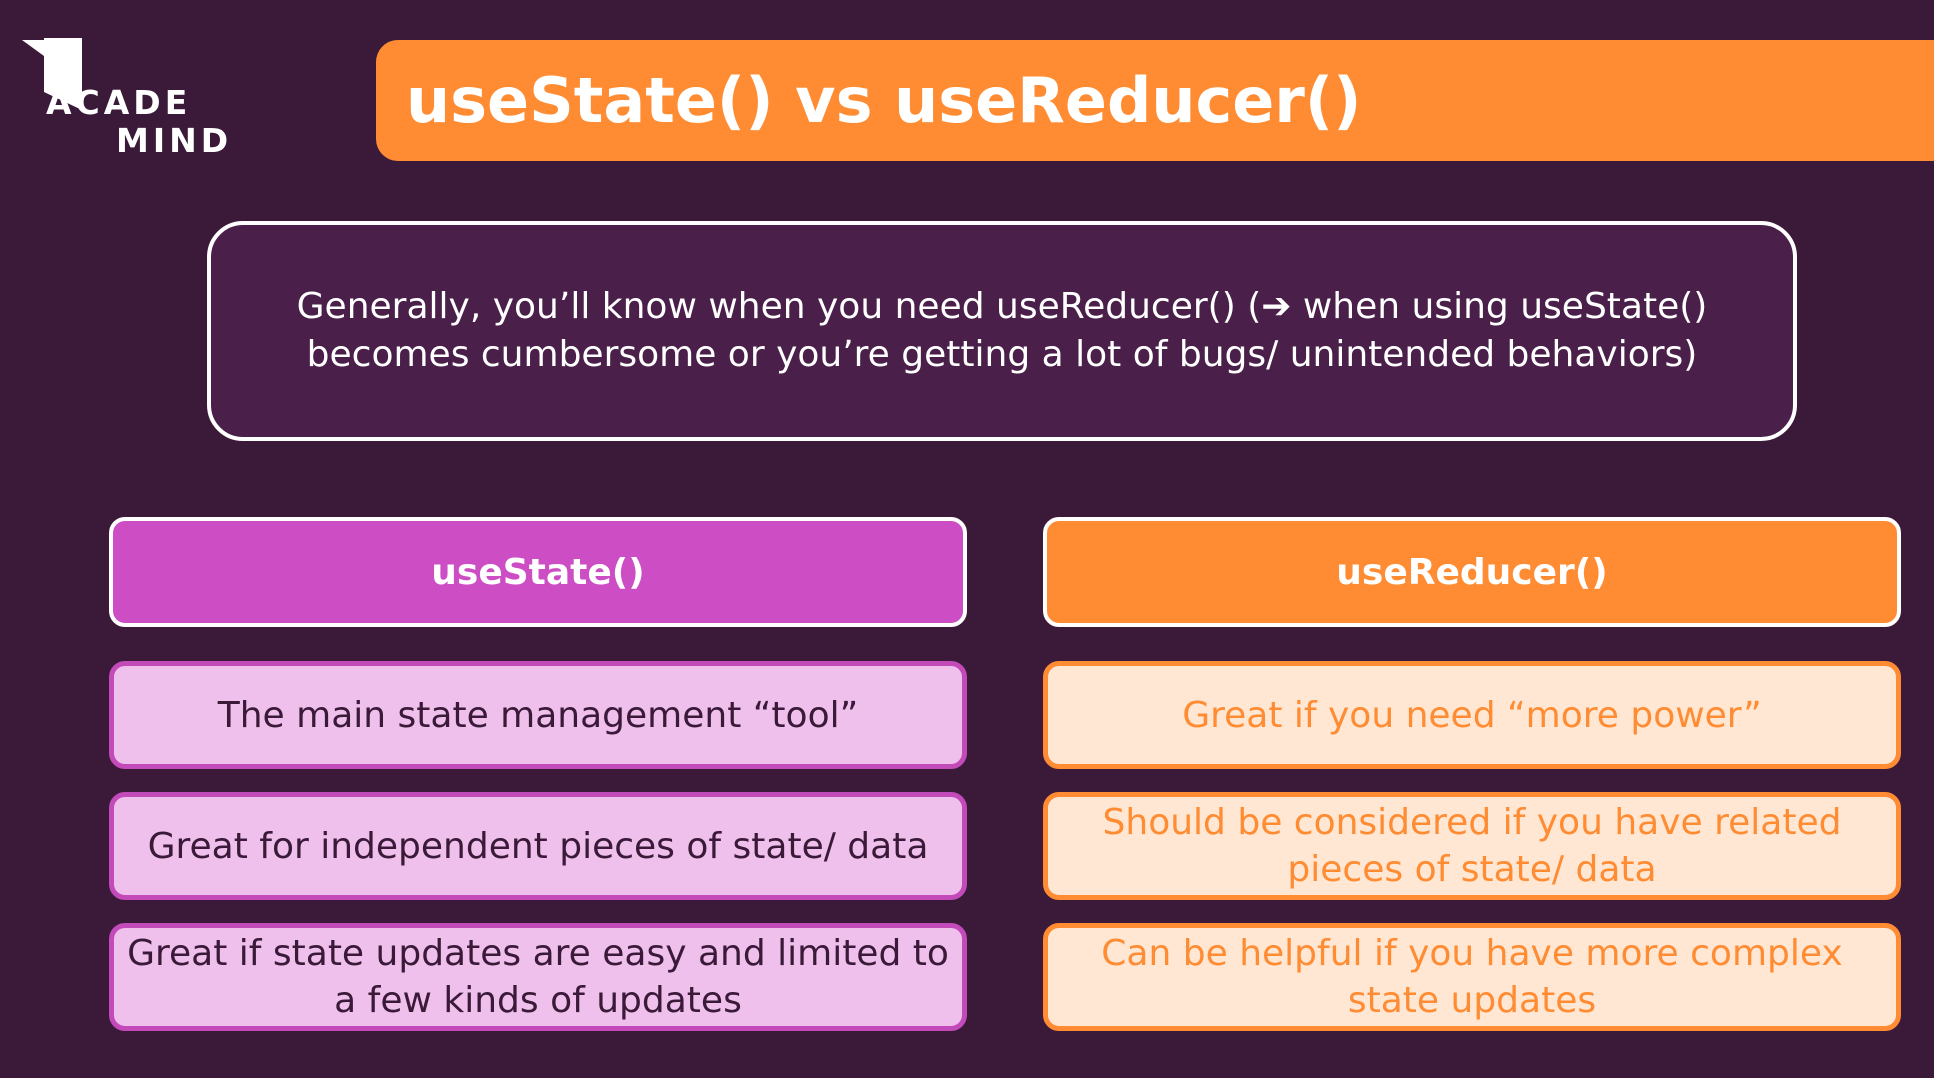  I want to click on logo-text-line1: ACADE, so click(119, 102).